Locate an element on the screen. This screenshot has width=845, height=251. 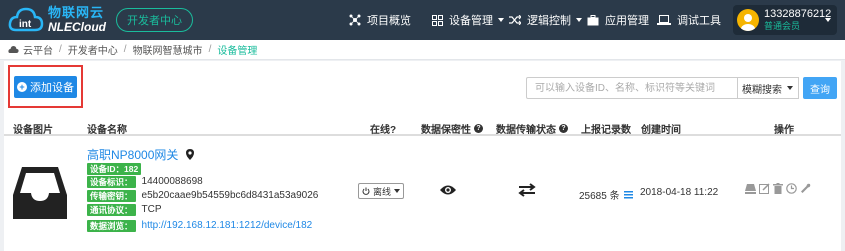
col-header-created: 创建时间 is located at coordinates (661, 130).